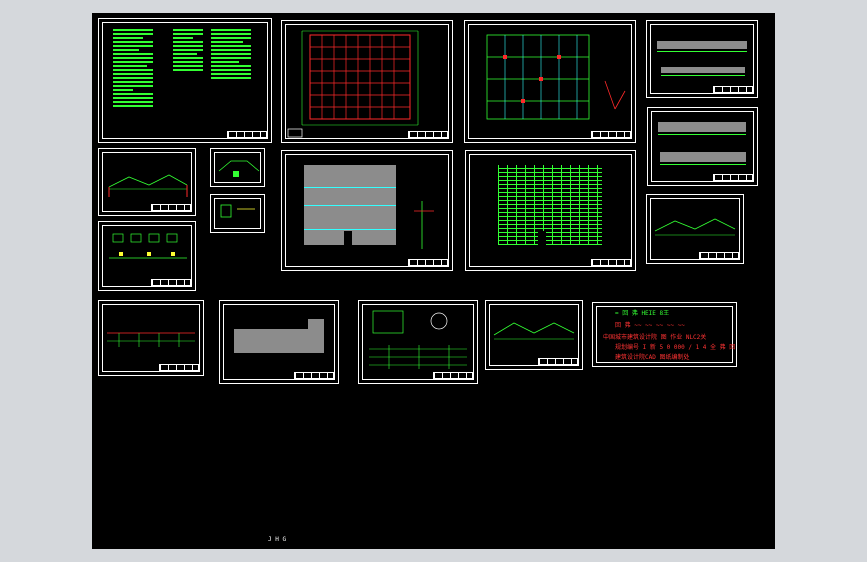 The height and width of the screenshot is (562, 867). I want to click on notes-line: 中国城市建筑设计院 图 作业 NLC2关, so click(655, 337).